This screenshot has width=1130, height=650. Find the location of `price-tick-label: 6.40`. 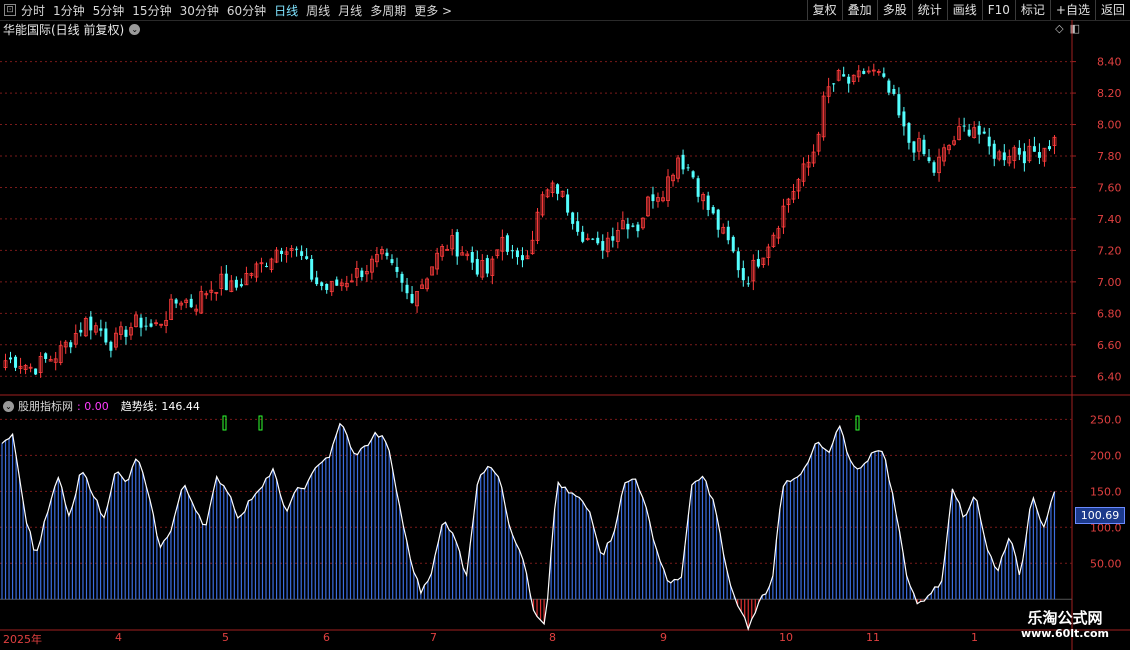

price-tick-label: 6.40 is located at coordinates (1109, 376).